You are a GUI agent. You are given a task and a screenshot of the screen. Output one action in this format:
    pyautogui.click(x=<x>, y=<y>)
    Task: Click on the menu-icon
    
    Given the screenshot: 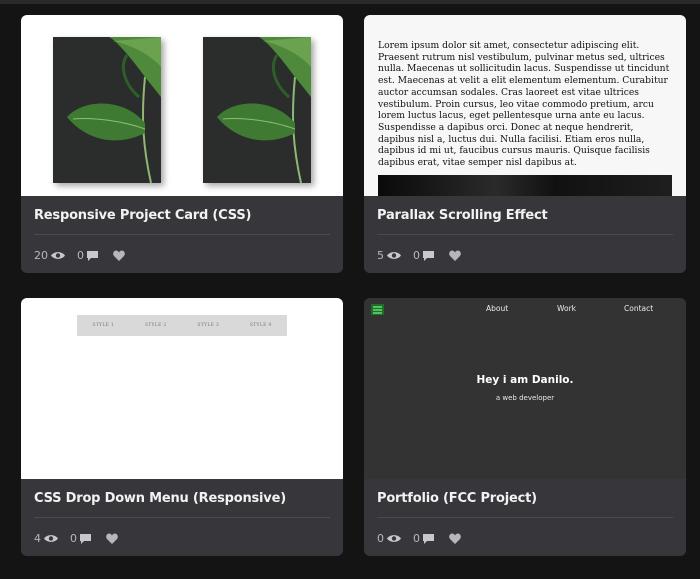 What is the action you would take?
    pyautogui.click(x=377, y=309)
    